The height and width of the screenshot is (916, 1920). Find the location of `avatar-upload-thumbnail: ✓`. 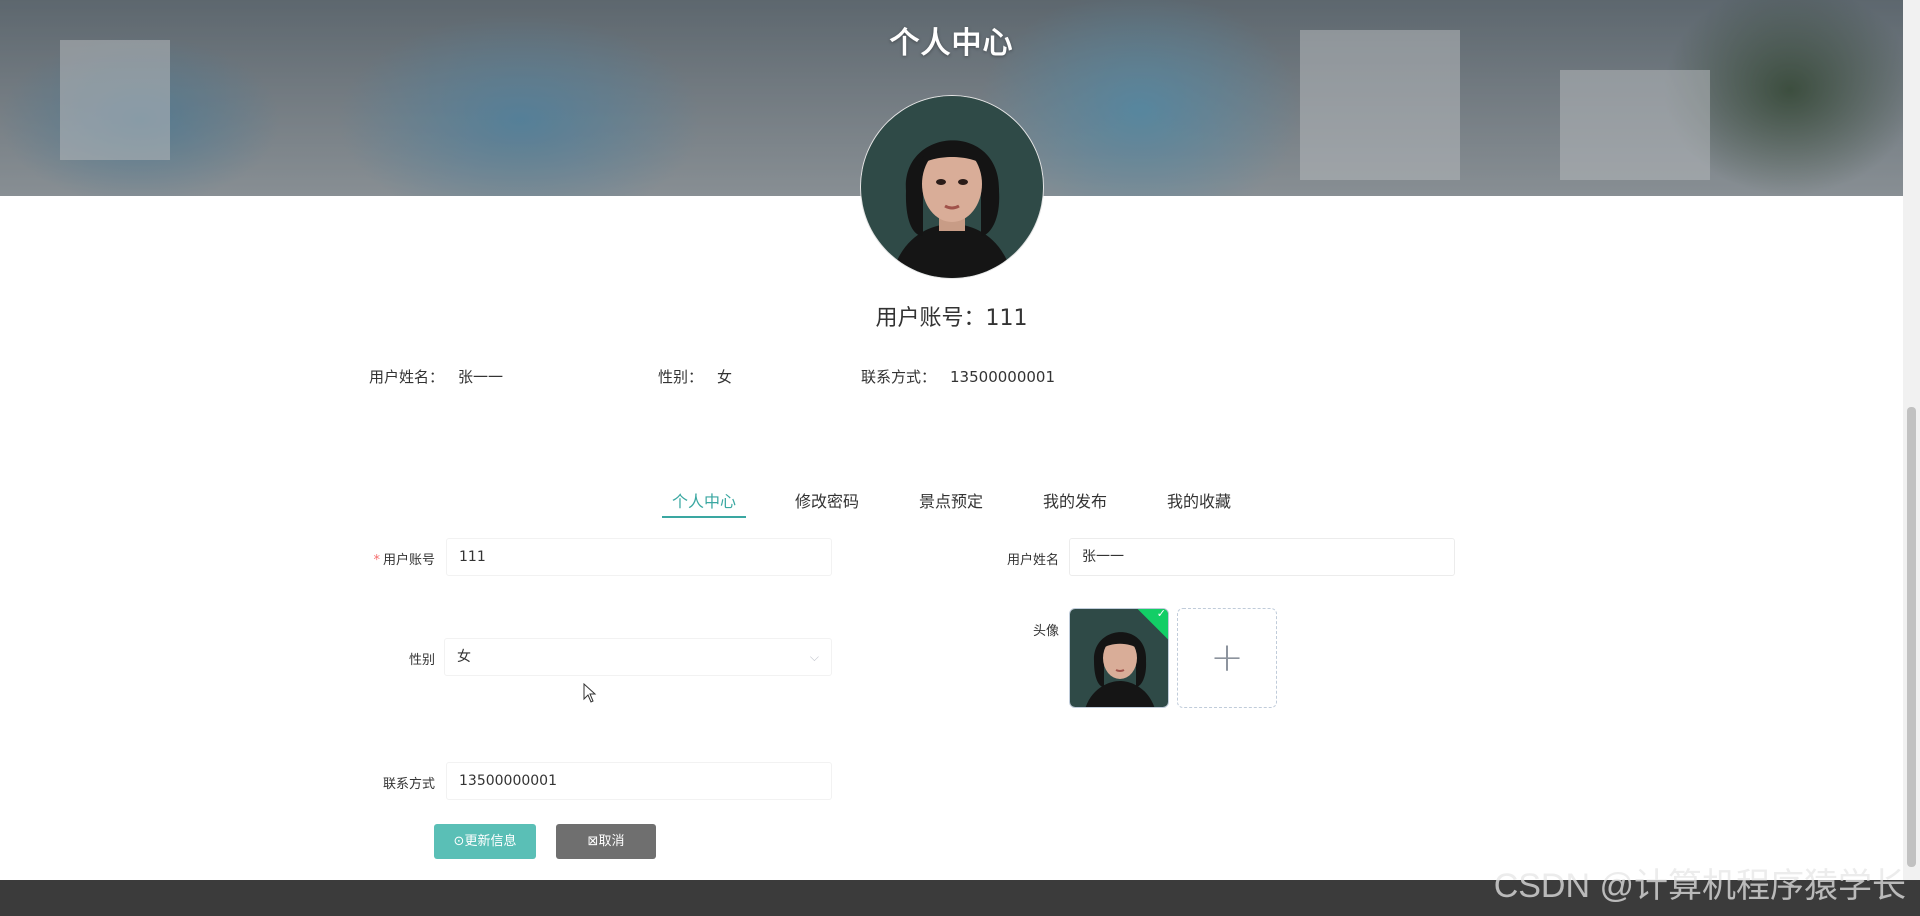

avatar-upload-thumbnail: ✓ is located at coordinates (1119, 658).